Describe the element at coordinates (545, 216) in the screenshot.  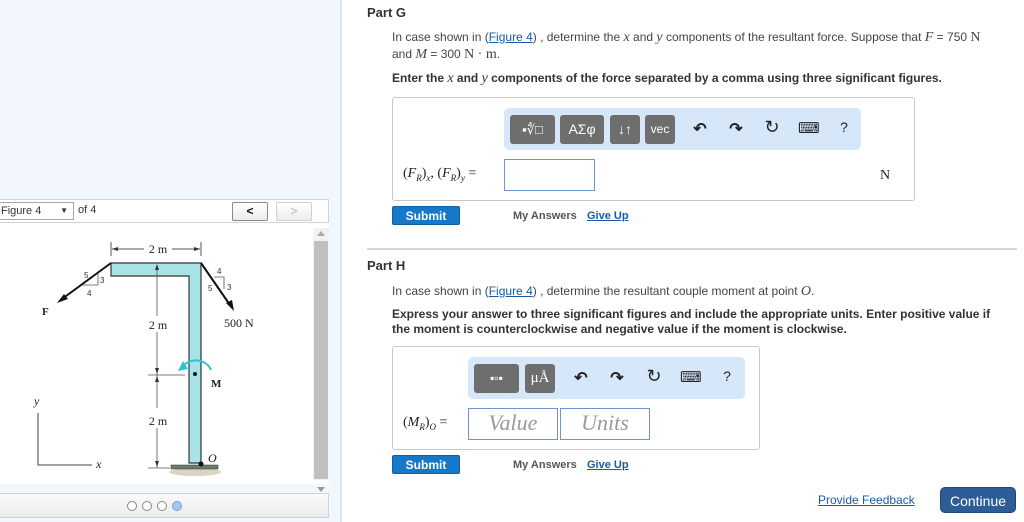
I see `part-g-my-answers: My Answers` at that location.